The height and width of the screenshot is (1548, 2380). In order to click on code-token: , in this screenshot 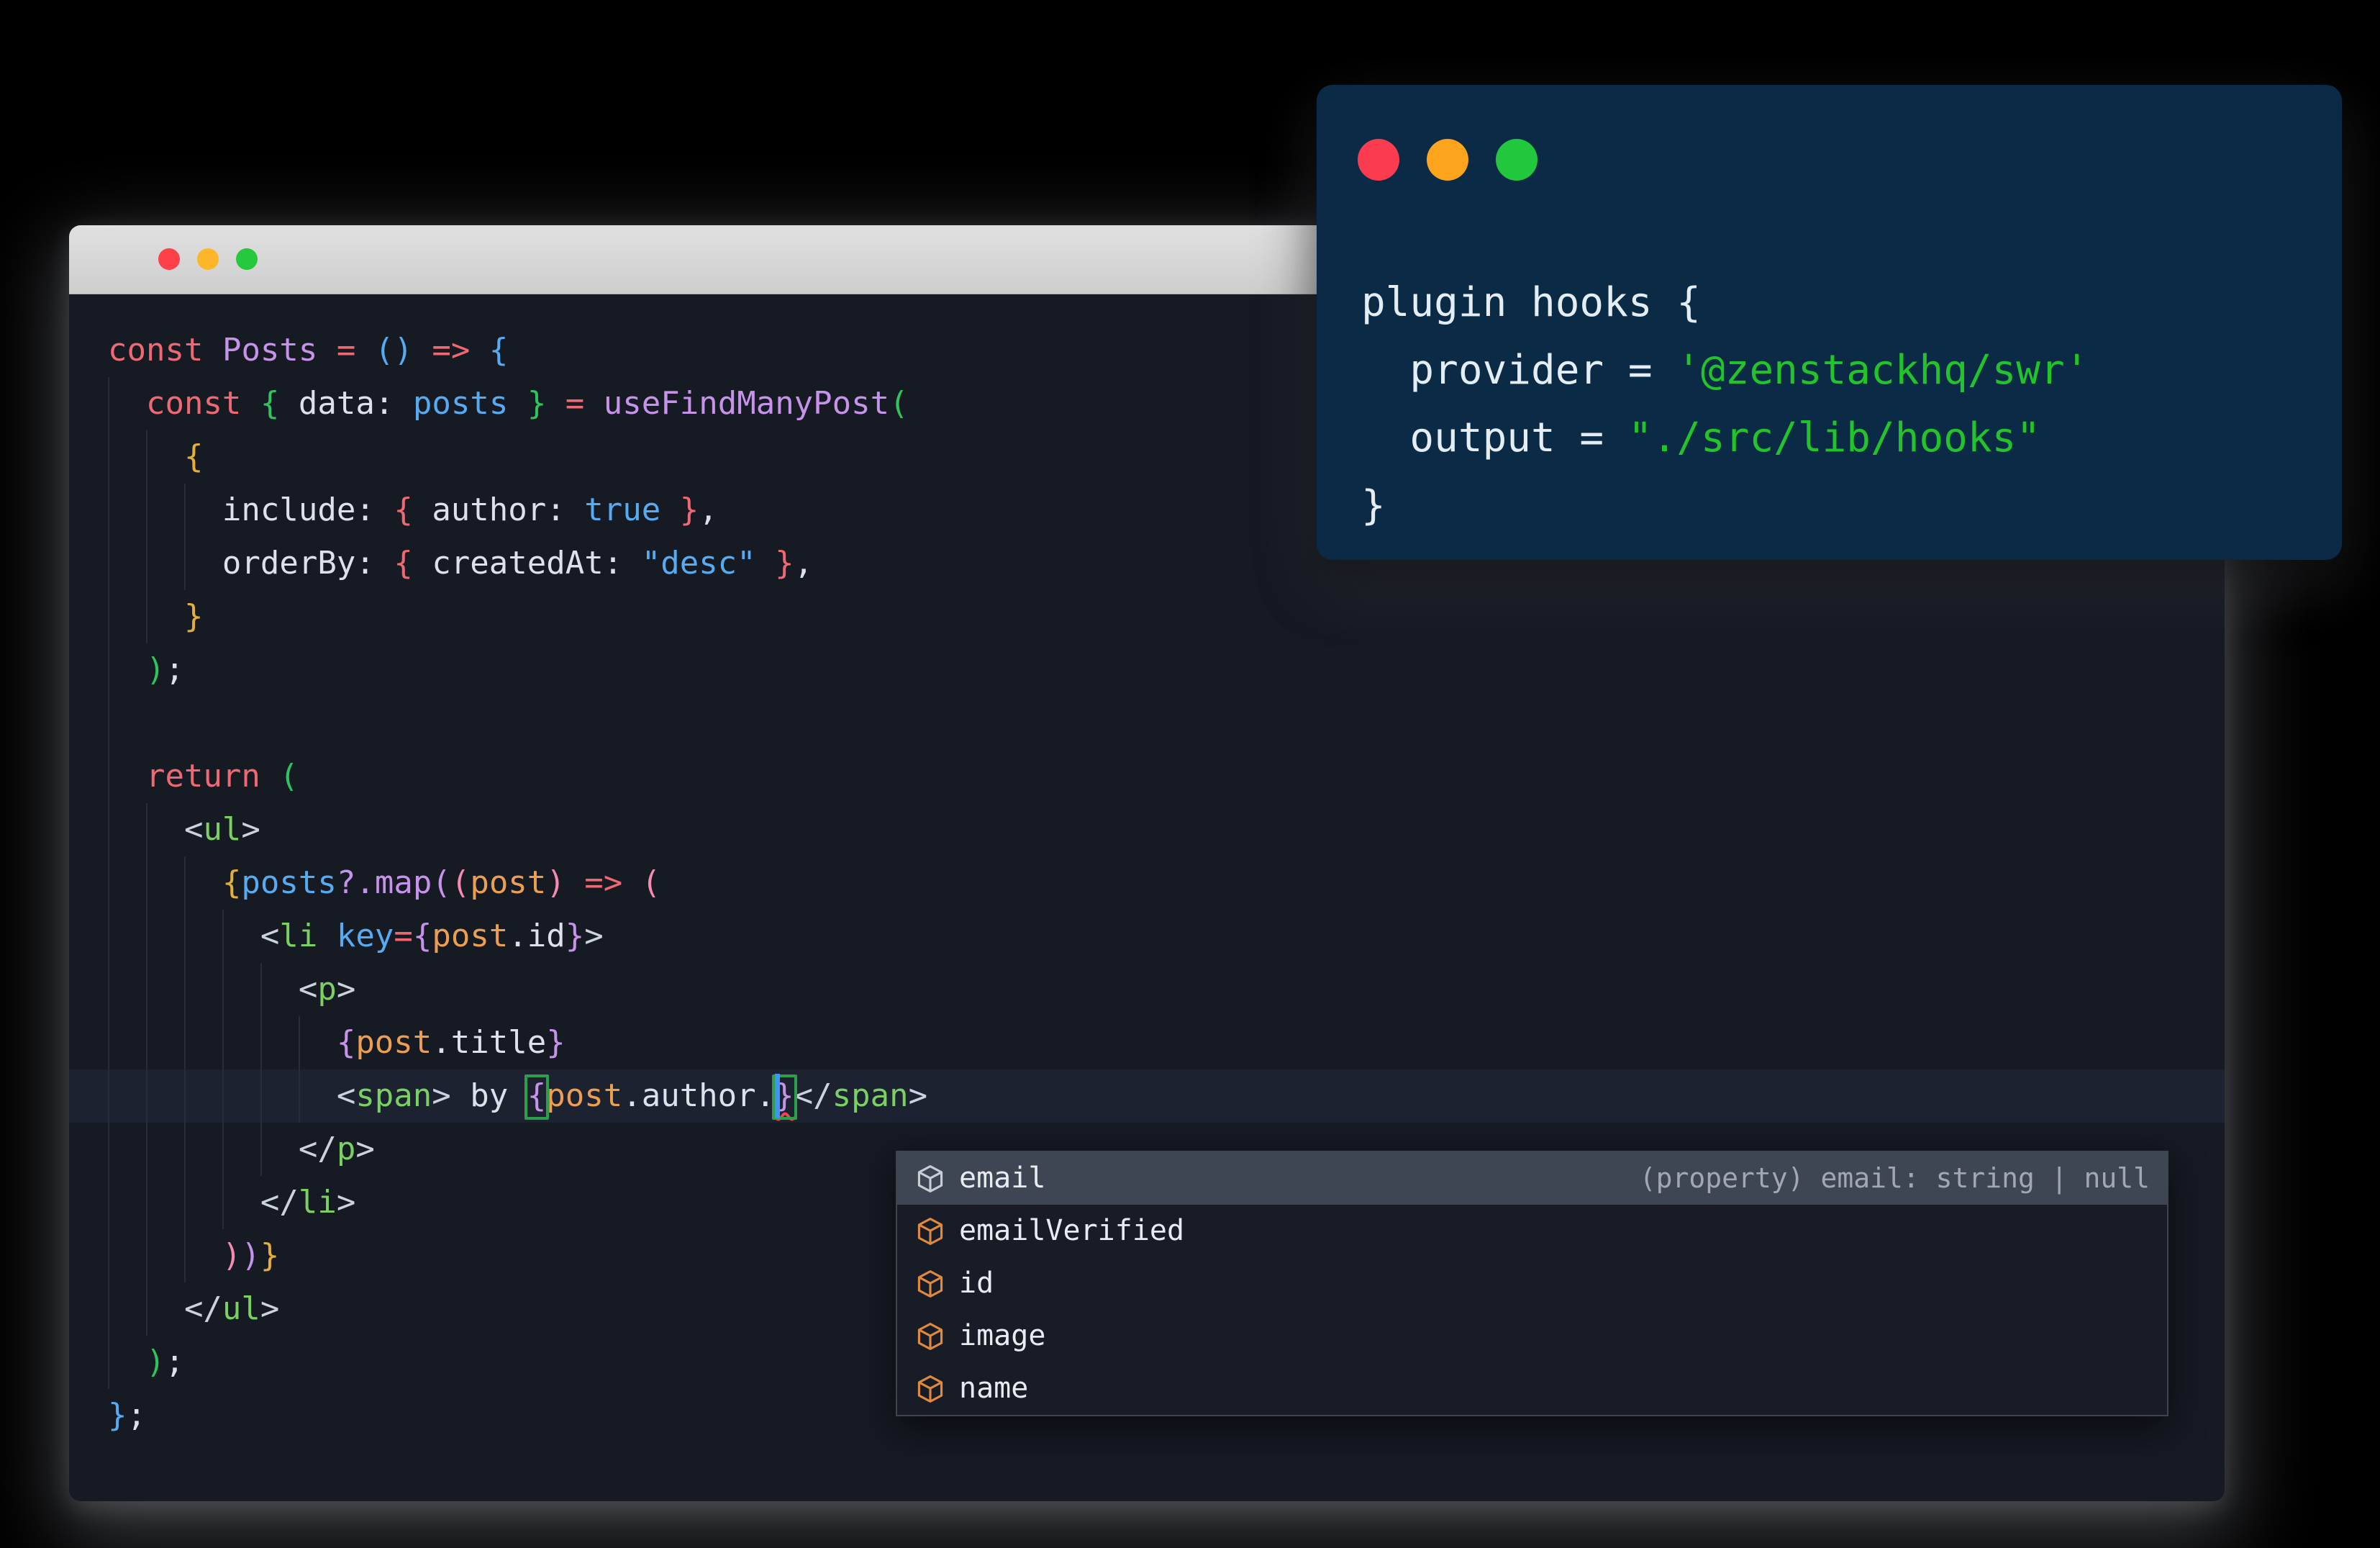, I will do `click(708, 510)`.